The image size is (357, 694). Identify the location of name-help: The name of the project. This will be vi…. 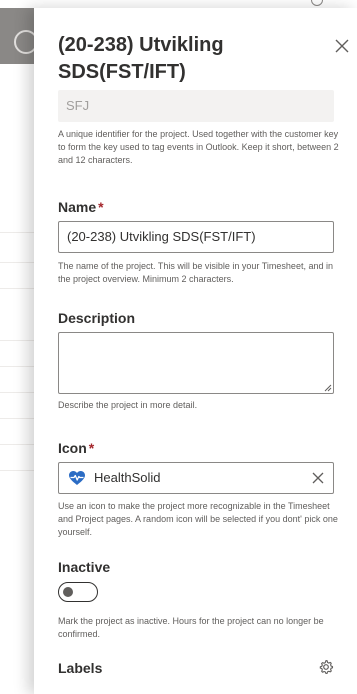
(195, 272).